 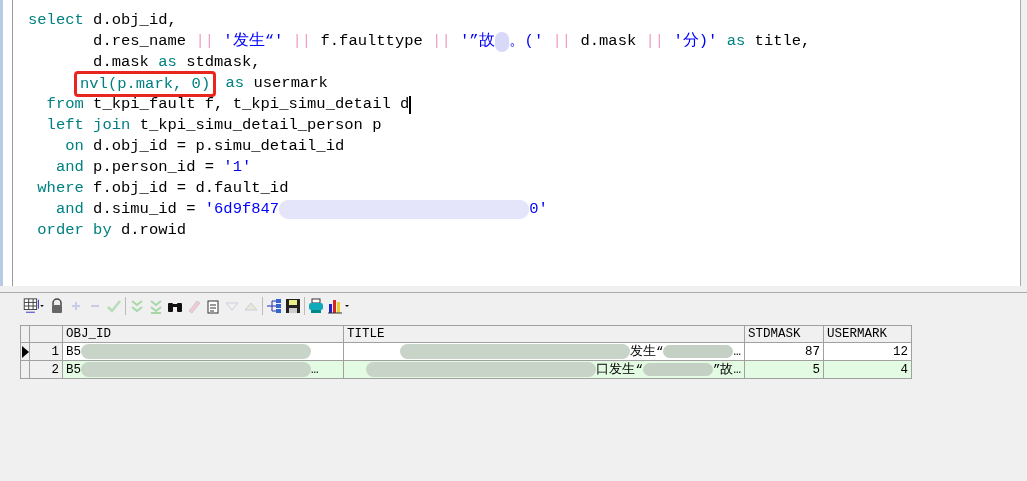 What do you see at coordinates (253, 41) in the screenshot?
I see `sql-string: '发生“'` at bounding box center [253, 41].